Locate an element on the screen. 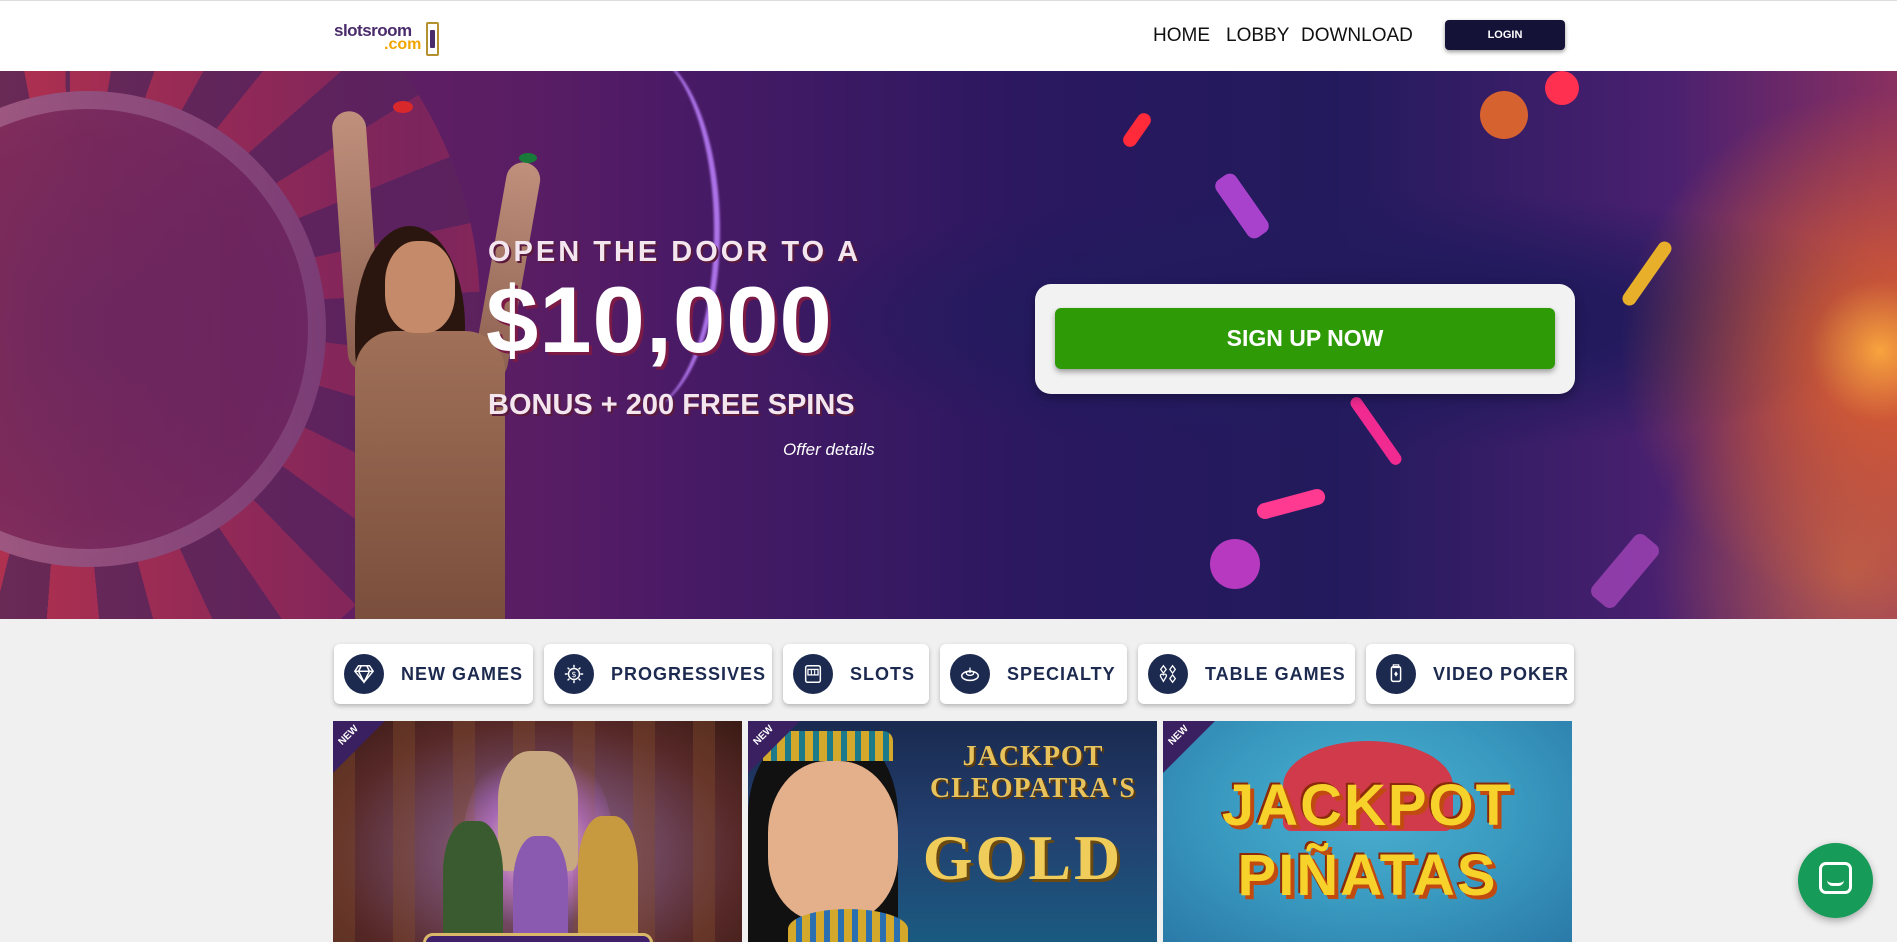 This screenshot has height=942, width=1897. chat-icon is located at coordinates (1835, 878).